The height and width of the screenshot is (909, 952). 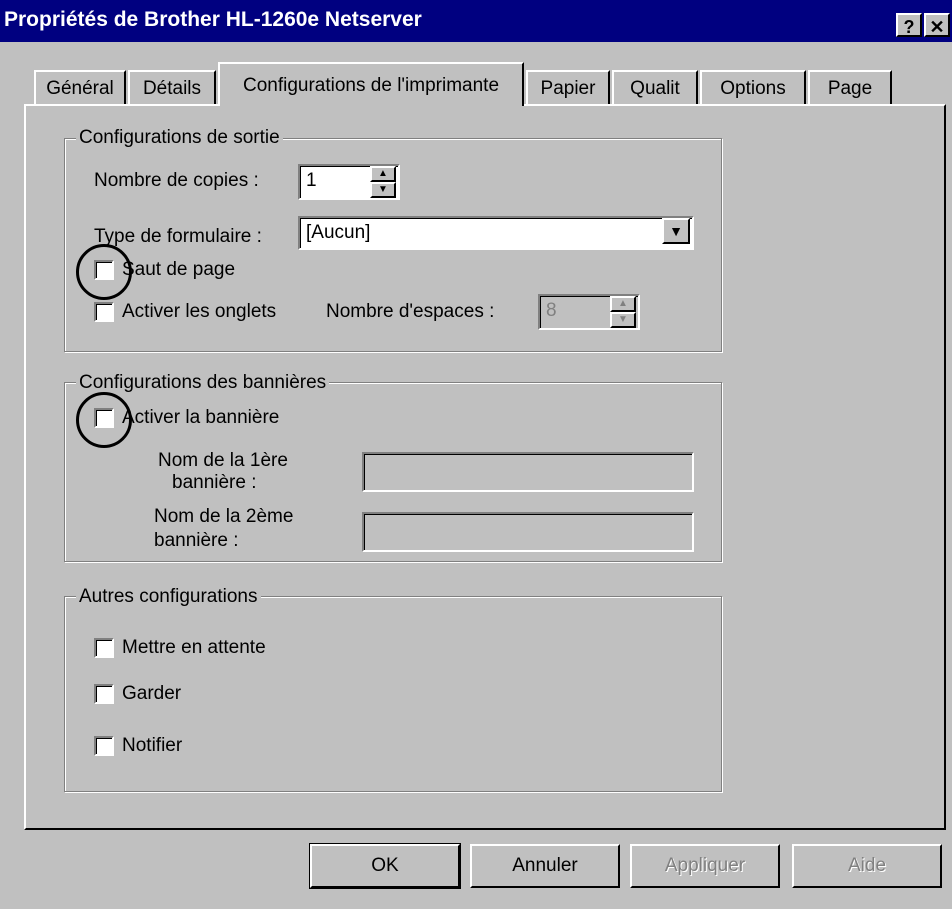 What do you see at coordinates (152, 745) in the screenshot?
I see `notify-label: Notifier` at bounding box center [152, 745].